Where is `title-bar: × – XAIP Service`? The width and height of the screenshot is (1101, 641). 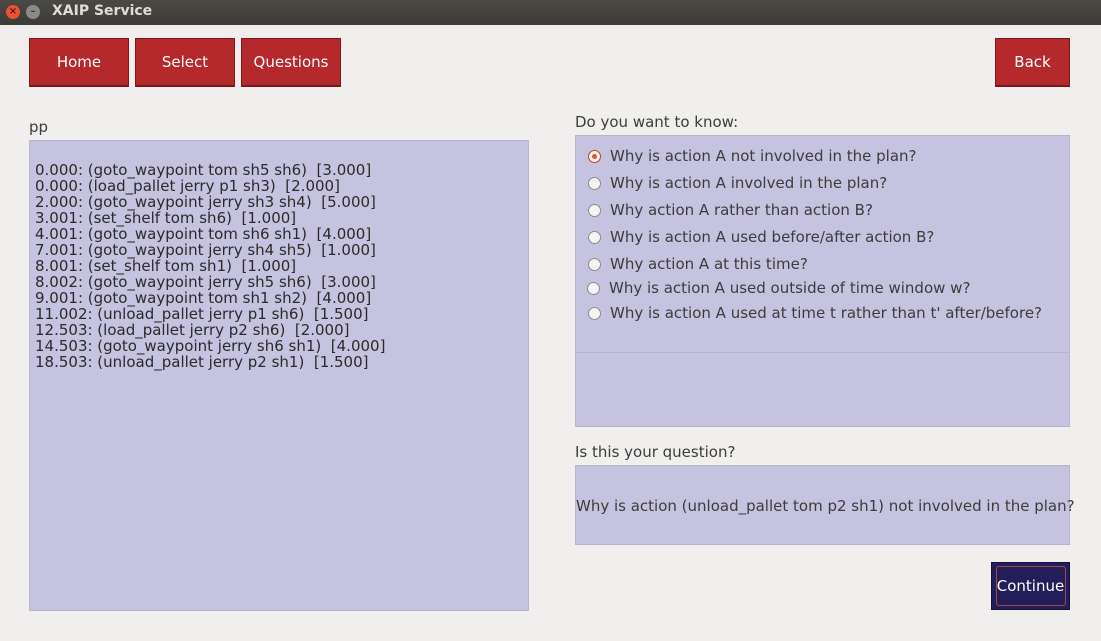
title-bar: × – XAIP Service is located at coordinates (550, 12).